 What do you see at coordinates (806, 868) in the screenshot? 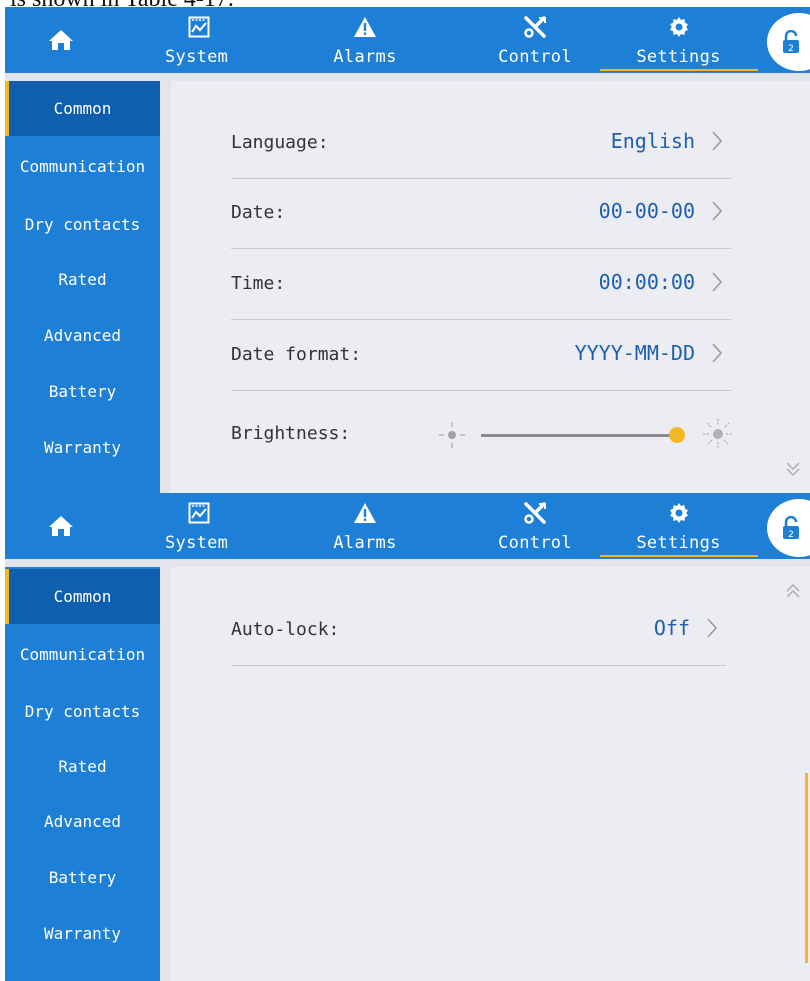
I see `scroll-position-indicator` at bounding box center [806, 868].